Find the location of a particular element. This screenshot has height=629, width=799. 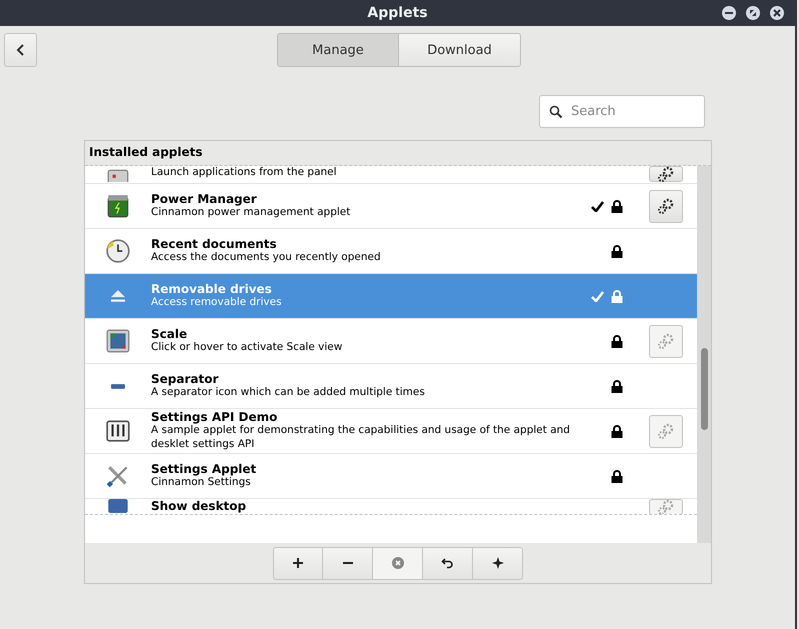

add-icon is located at coordinates (298, 563).